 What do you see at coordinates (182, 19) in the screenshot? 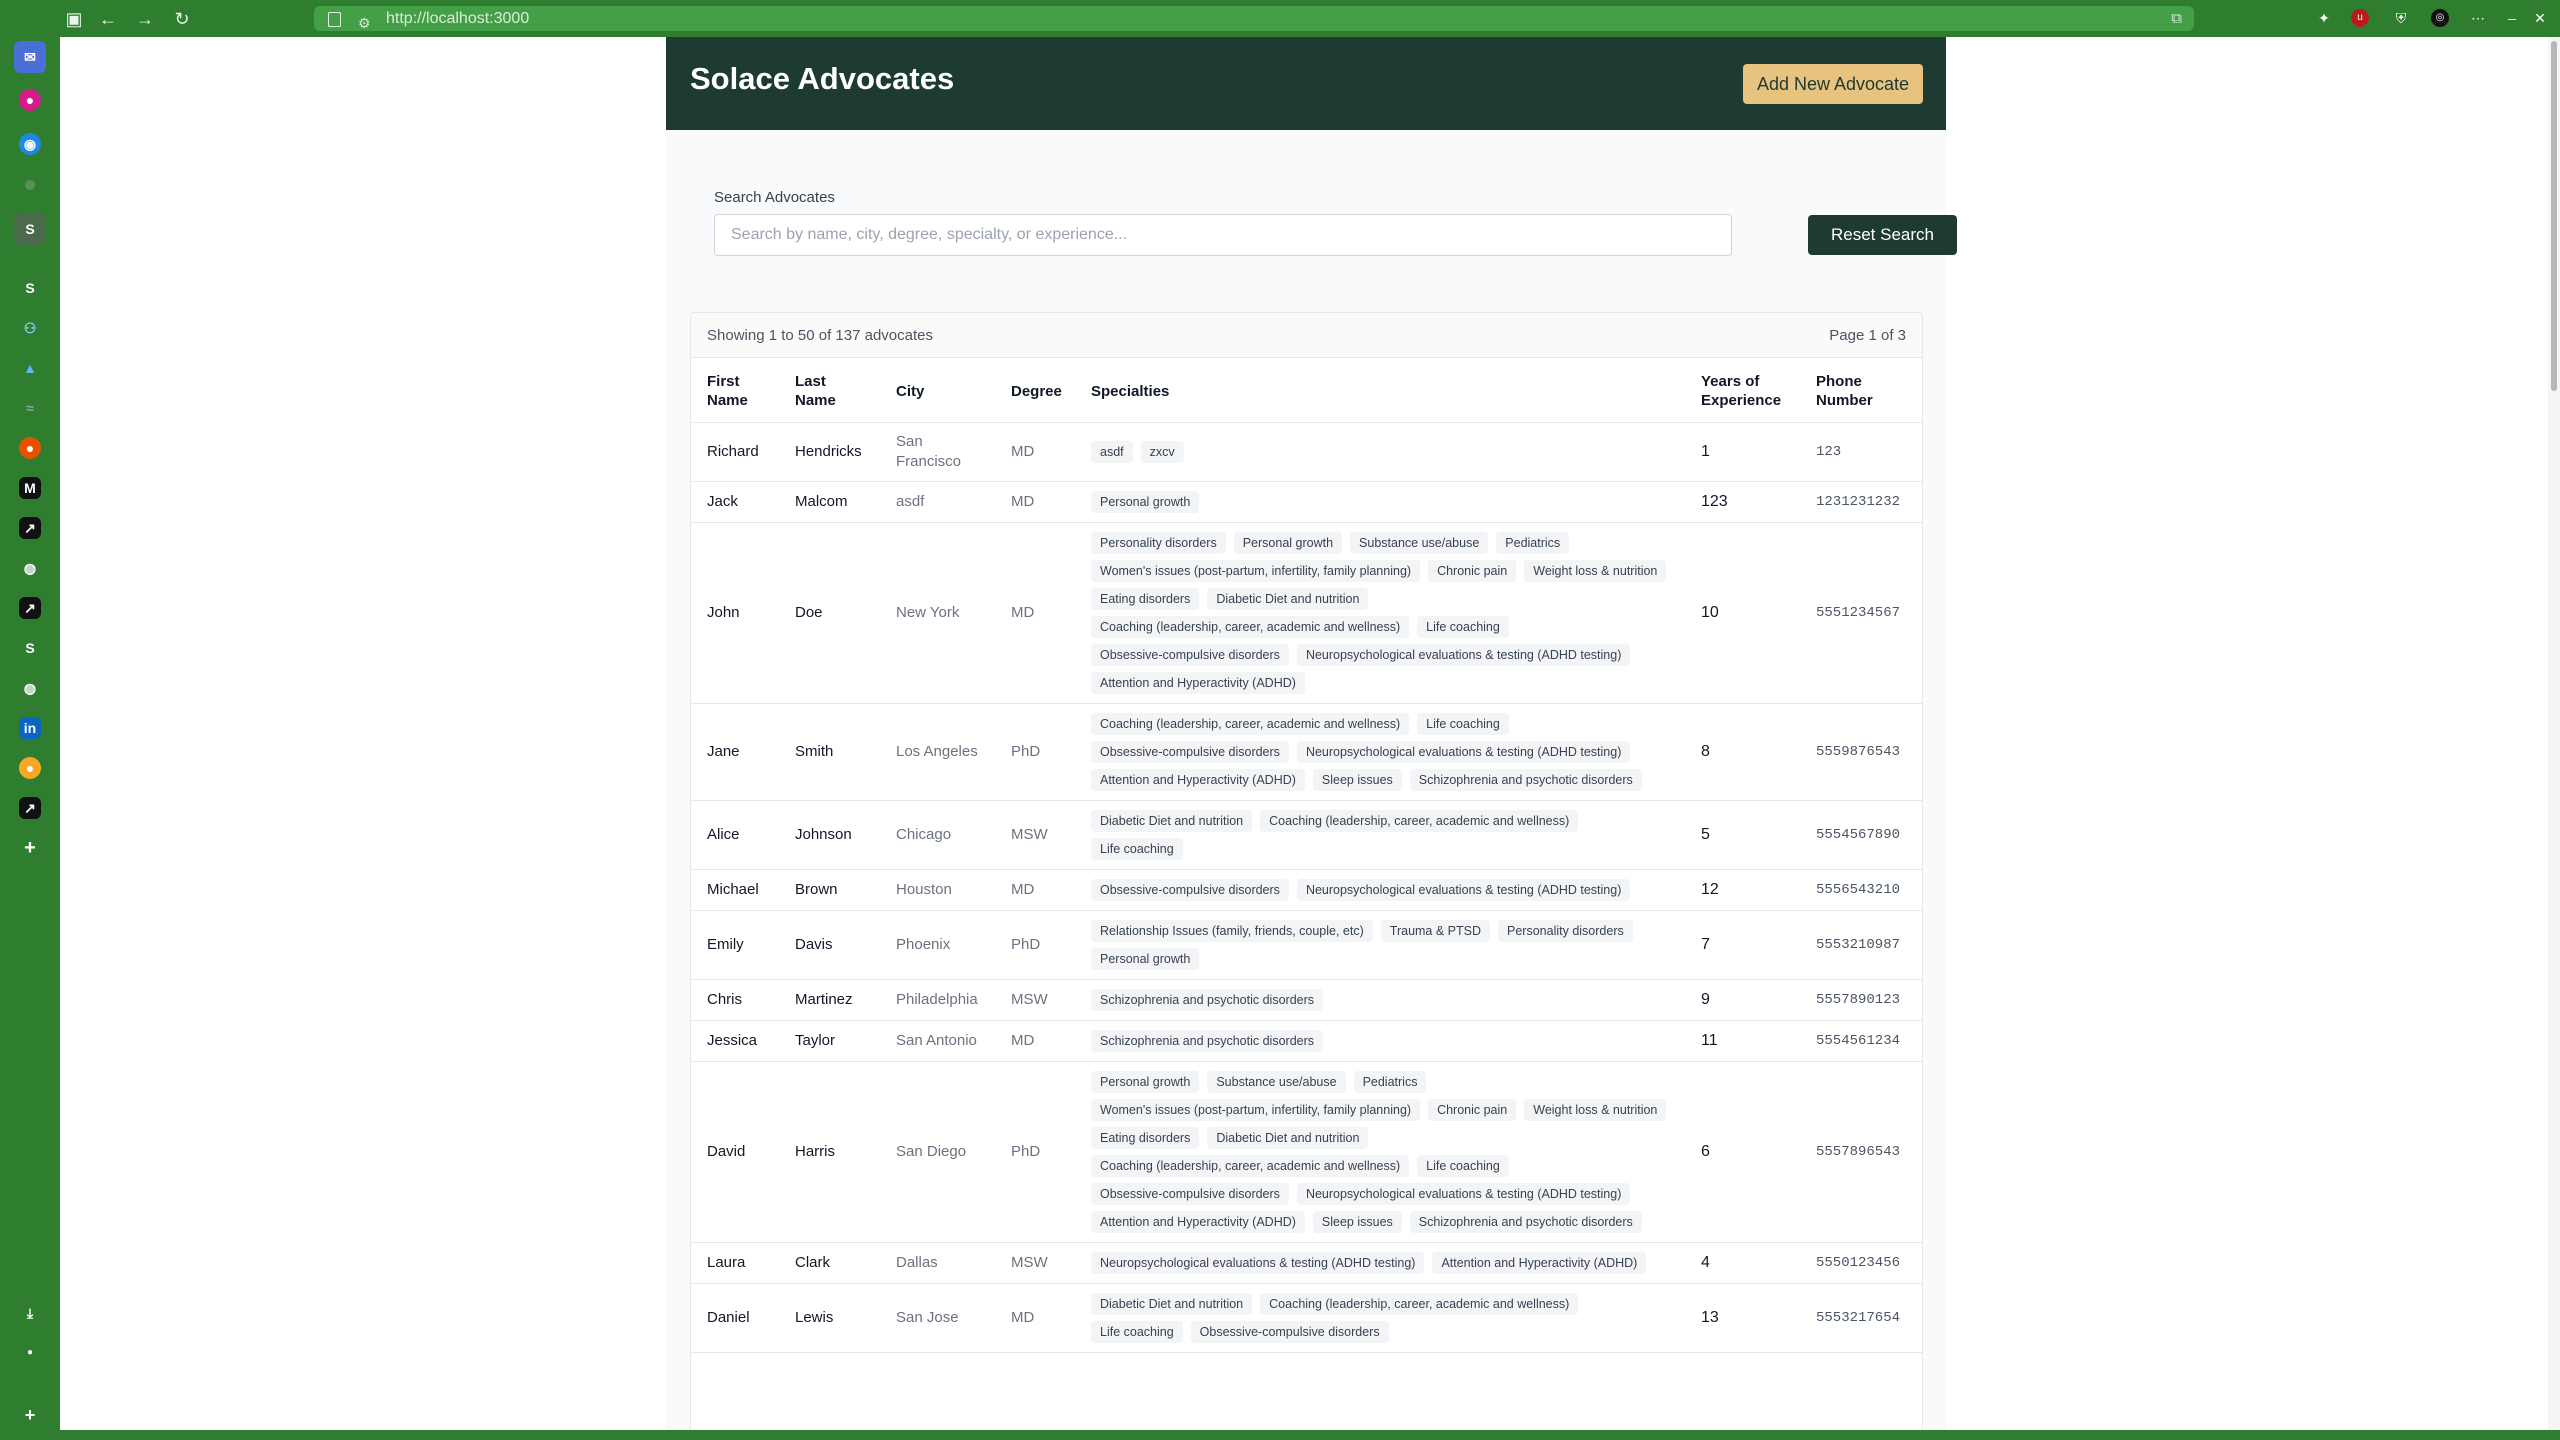
I see `reload-icon: ↻` at bounding box center [182, 19].